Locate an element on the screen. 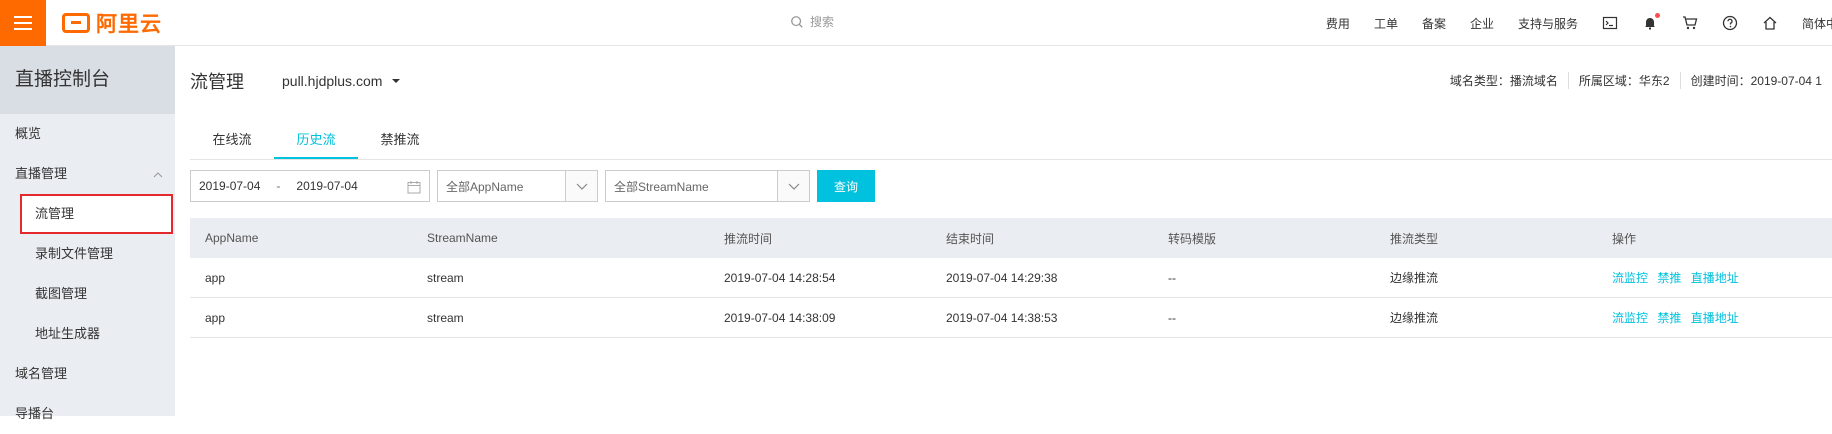  stream-tabs: 在线流 历史流 禁推流 is located at coordinates (1011, 140).